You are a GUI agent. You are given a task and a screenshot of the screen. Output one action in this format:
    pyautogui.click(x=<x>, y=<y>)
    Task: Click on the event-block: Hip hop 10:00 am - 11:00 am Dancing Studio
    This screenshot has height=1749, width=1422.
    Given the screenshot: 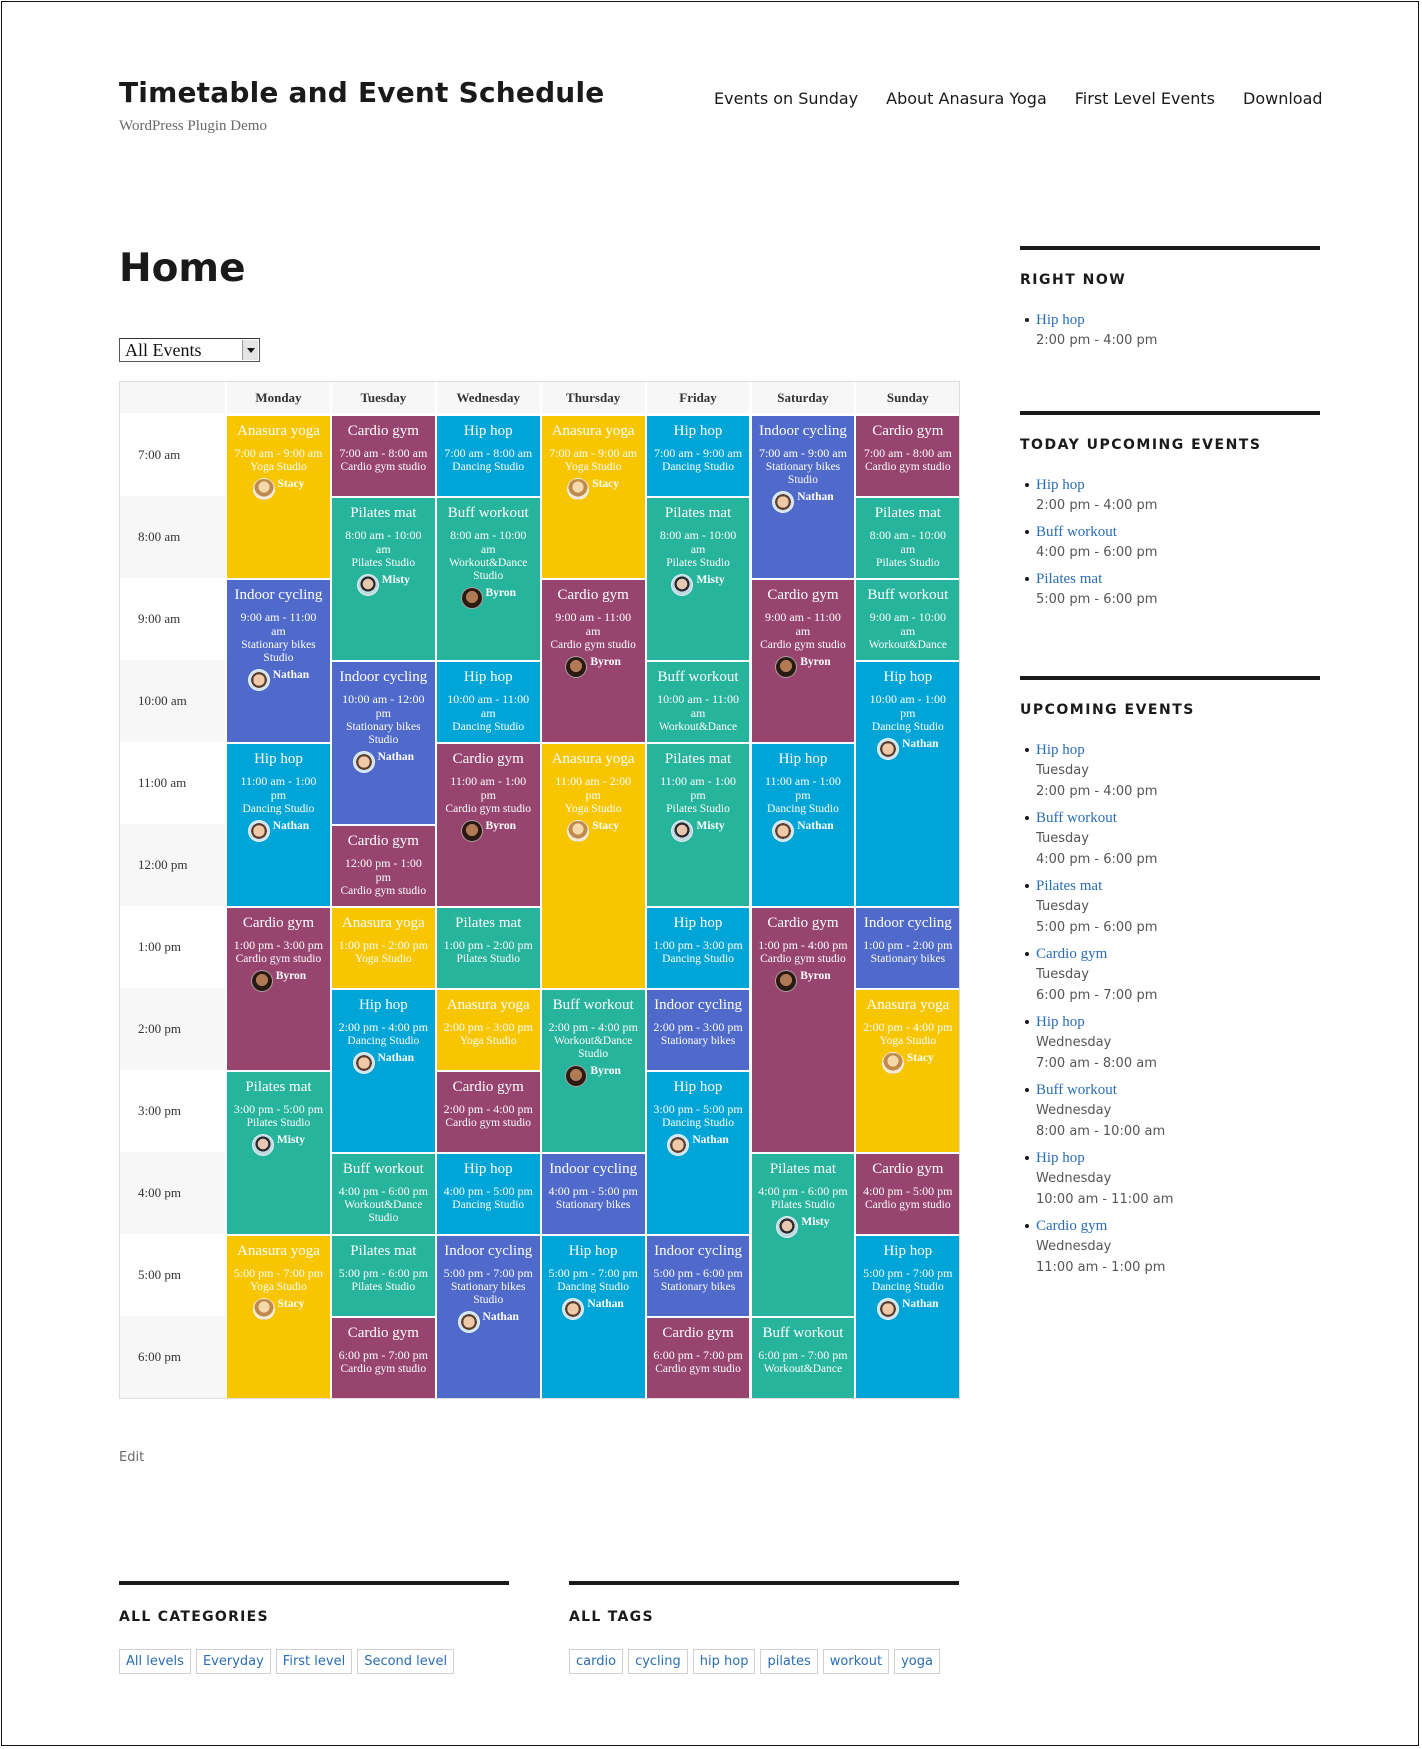 What is the action you would take?
    pyautogui.click(x=488, y=702)
    